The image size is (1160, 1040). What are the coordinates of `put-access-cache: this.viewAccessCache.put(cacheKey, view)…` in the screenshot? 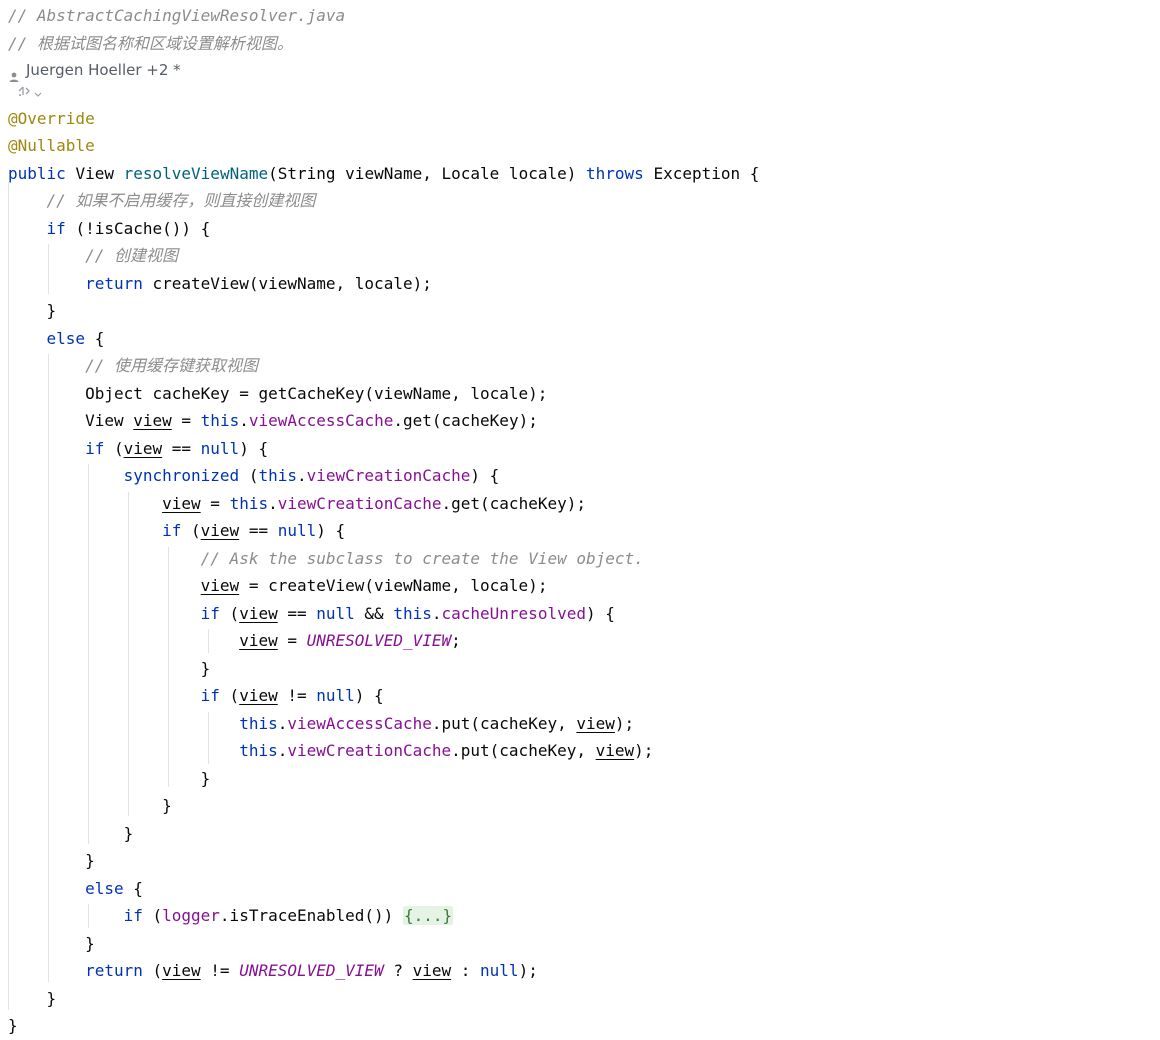 It's located at (437, 723).